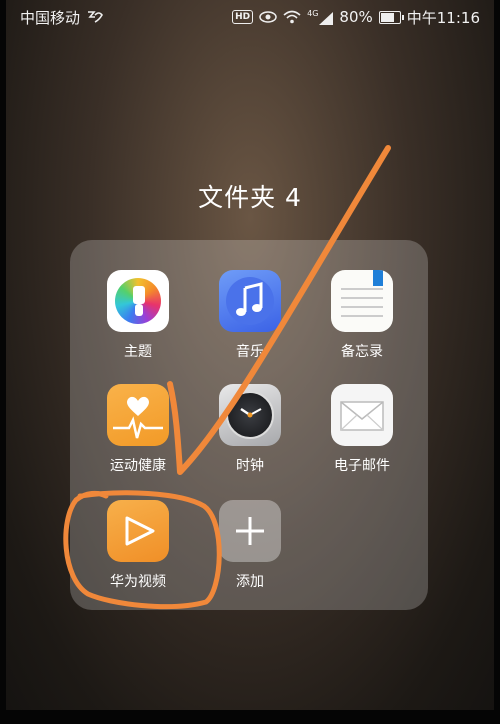  What do you see at coordinates (50, 17) in the screenshot?
I see `carrier-name: 中国移动` at bounding box center [50, 17].